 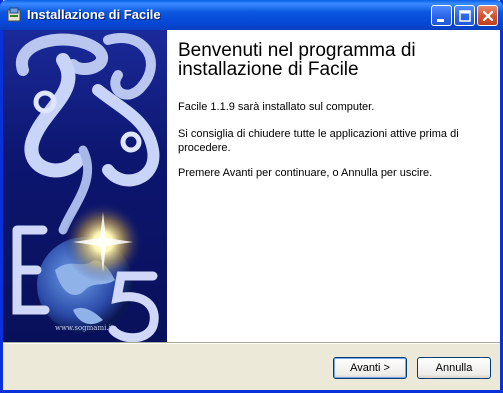 What do you see at coordinates (268, 69) in the screenshot?
I see `heading-line-2: installazione di Facile` at bounding box center [268, 69].